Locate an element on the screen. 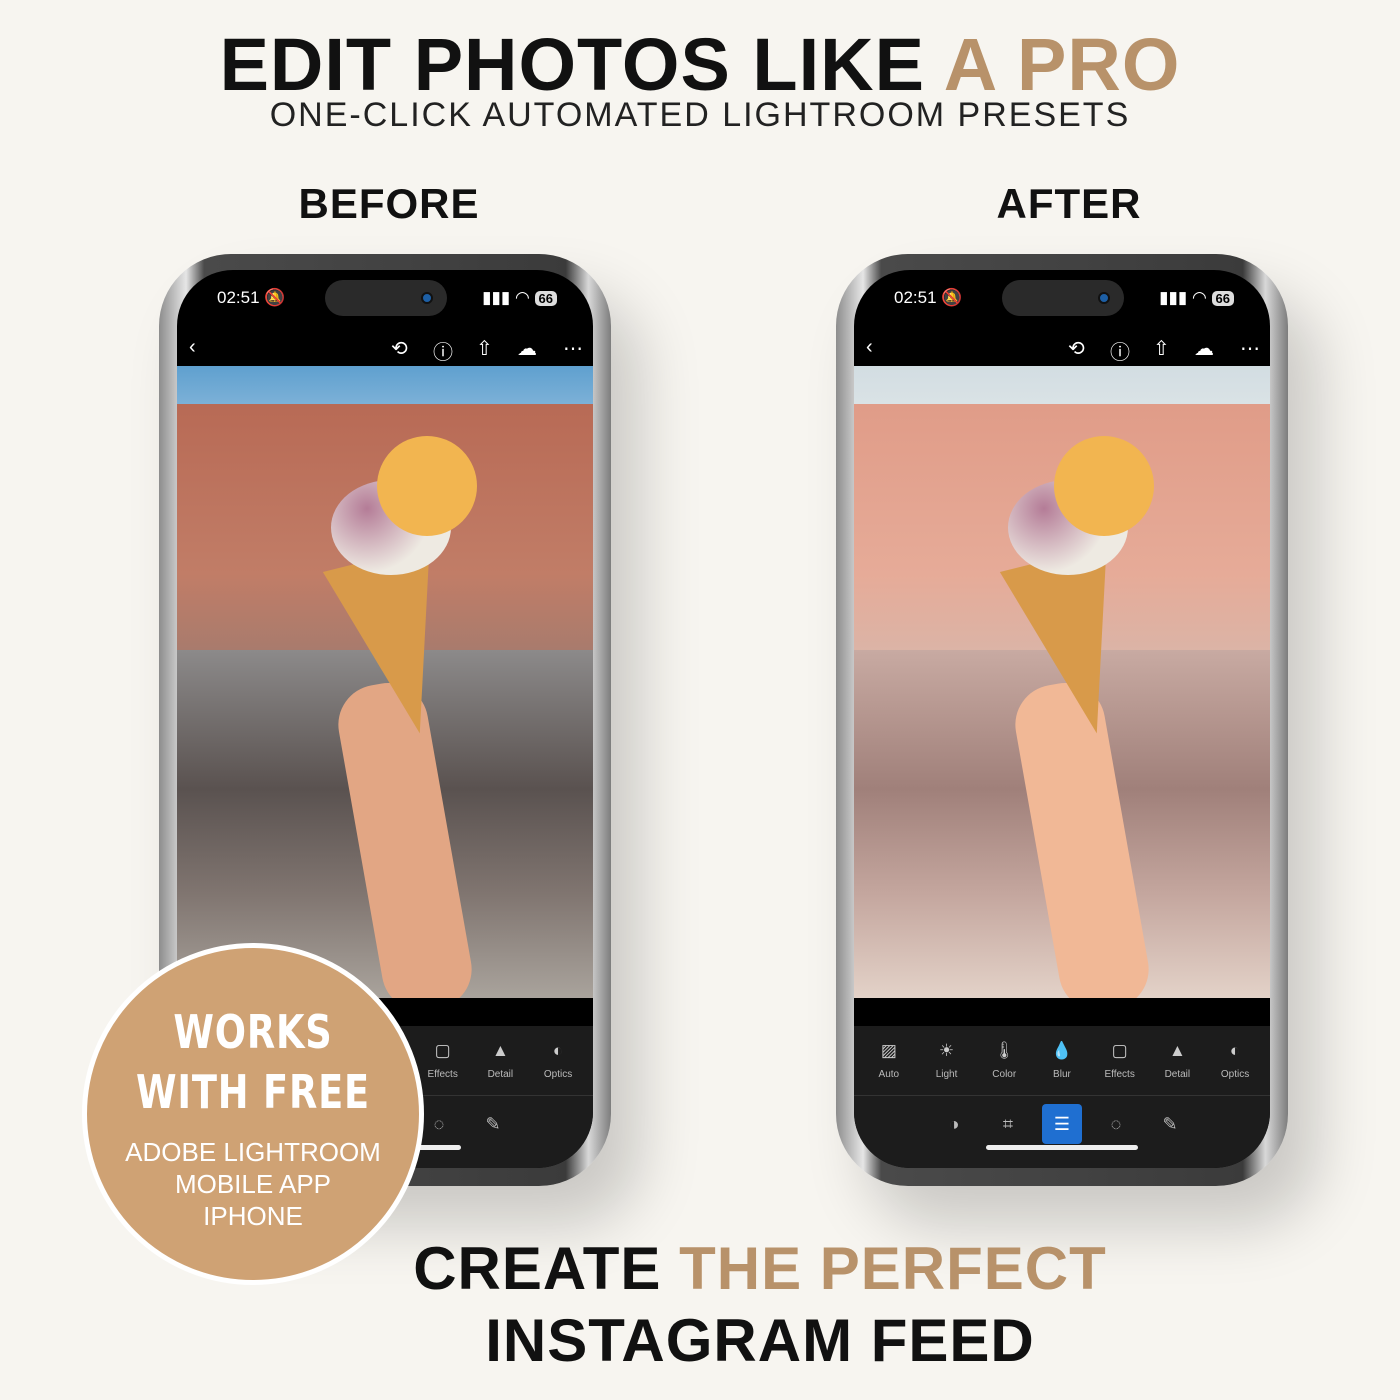  badge-details: ADOBE LIGHTROOM MOBILE APP IPHONE is located at coordinates (253, 1184).